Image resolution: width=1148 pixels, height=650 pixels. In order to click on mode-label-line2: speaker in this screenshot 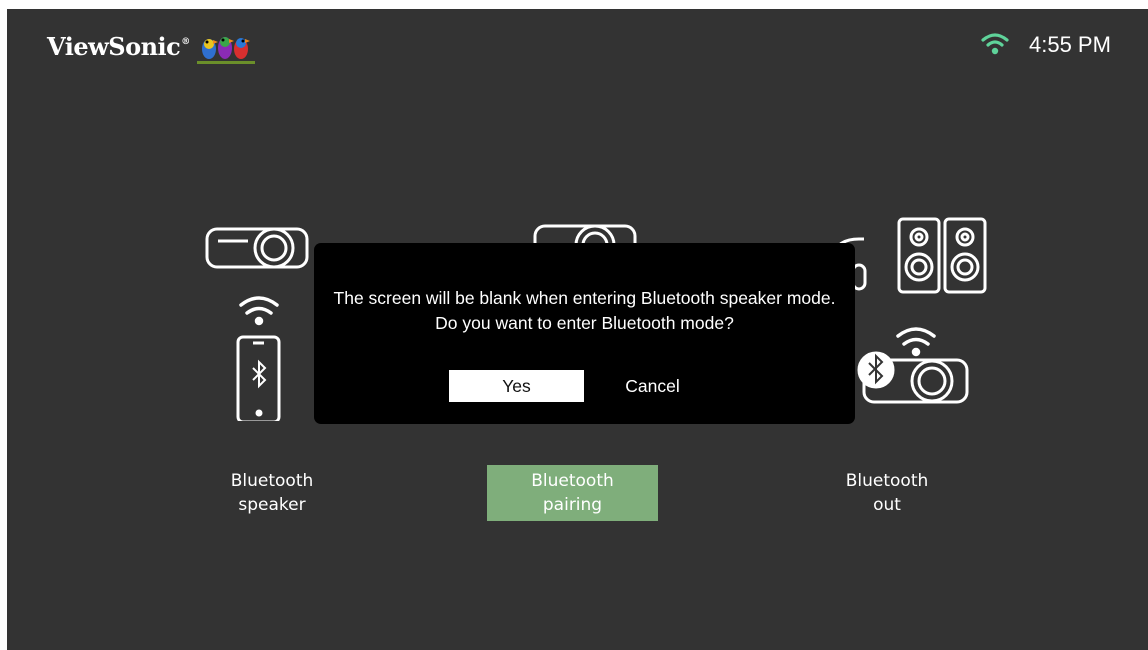, I will do `click(272, 505)`.